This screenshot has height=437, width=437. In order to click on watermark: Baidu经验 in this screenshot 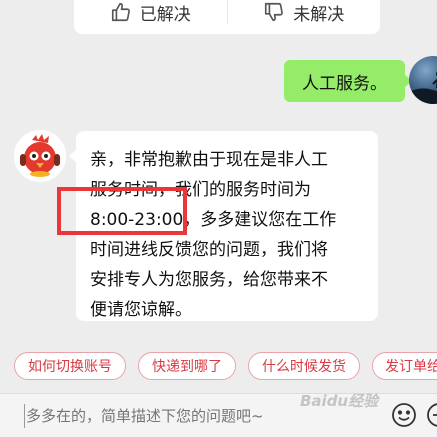, I will do `click(339, 401)`.